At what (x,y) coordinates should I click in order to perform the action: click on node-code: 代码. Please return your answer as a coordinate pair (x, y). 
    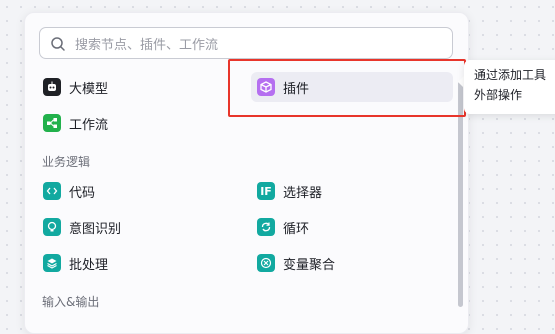
    Looking at the image, I should click on (69, 191).